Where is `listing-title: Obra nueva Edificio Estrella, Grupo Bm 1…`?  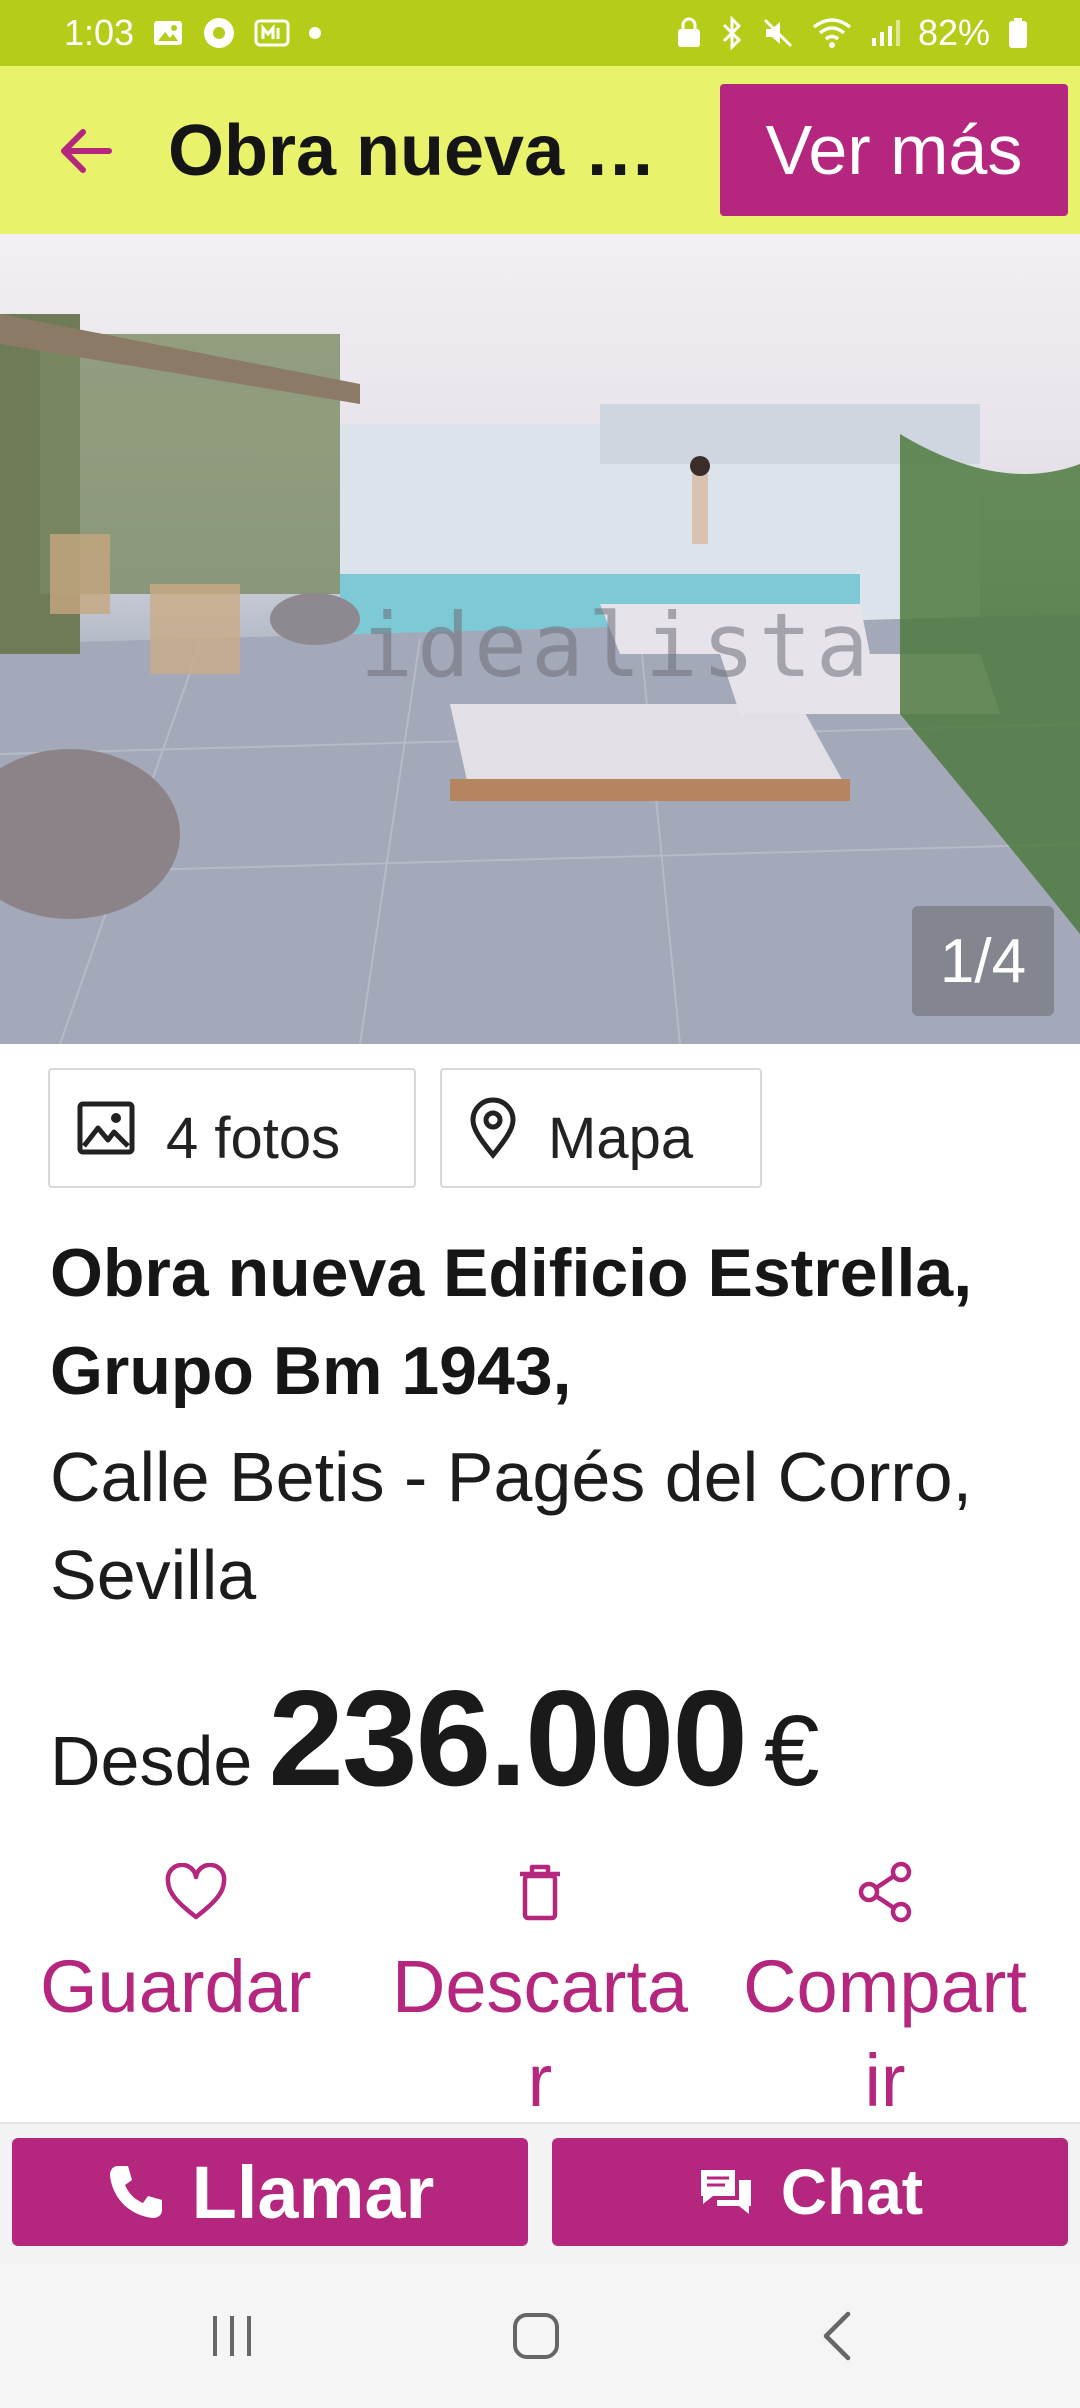 listing-title: Obra nueva Edificio Estrella, Grupo Bm 1… is located at coordinates (511, 1322).